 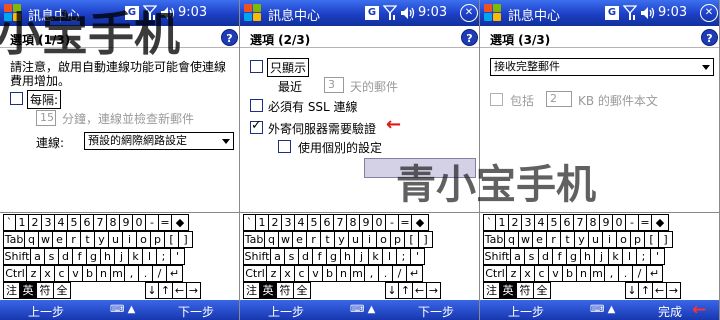 What do you see at coordinates (602, 67) in the screenshot?
I see `download-dropdown: 接收完整郵件` at bounding box center [602, 67].